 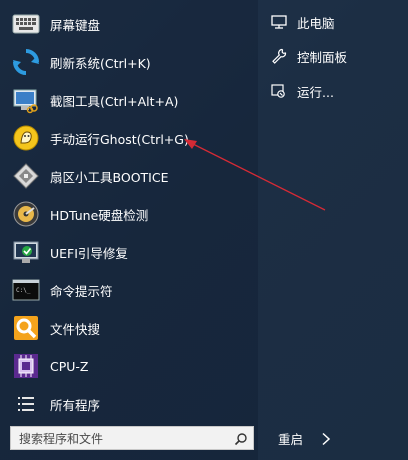 I want to click on uefi-icon, so click(x=26, y=252).